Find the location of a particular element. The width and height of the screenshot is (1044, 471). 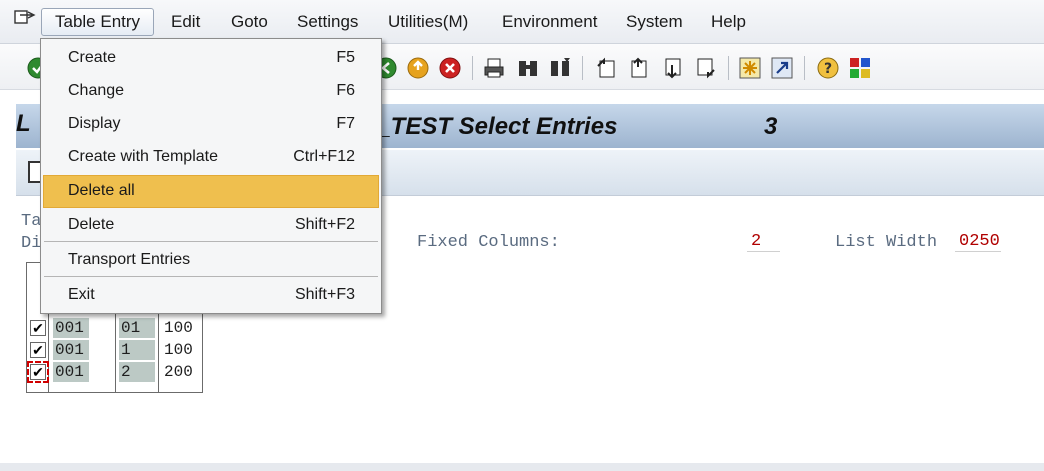

menu-item-create-with-template: Create with Template Ctrl+F12 is located at coordinates (211, 157).